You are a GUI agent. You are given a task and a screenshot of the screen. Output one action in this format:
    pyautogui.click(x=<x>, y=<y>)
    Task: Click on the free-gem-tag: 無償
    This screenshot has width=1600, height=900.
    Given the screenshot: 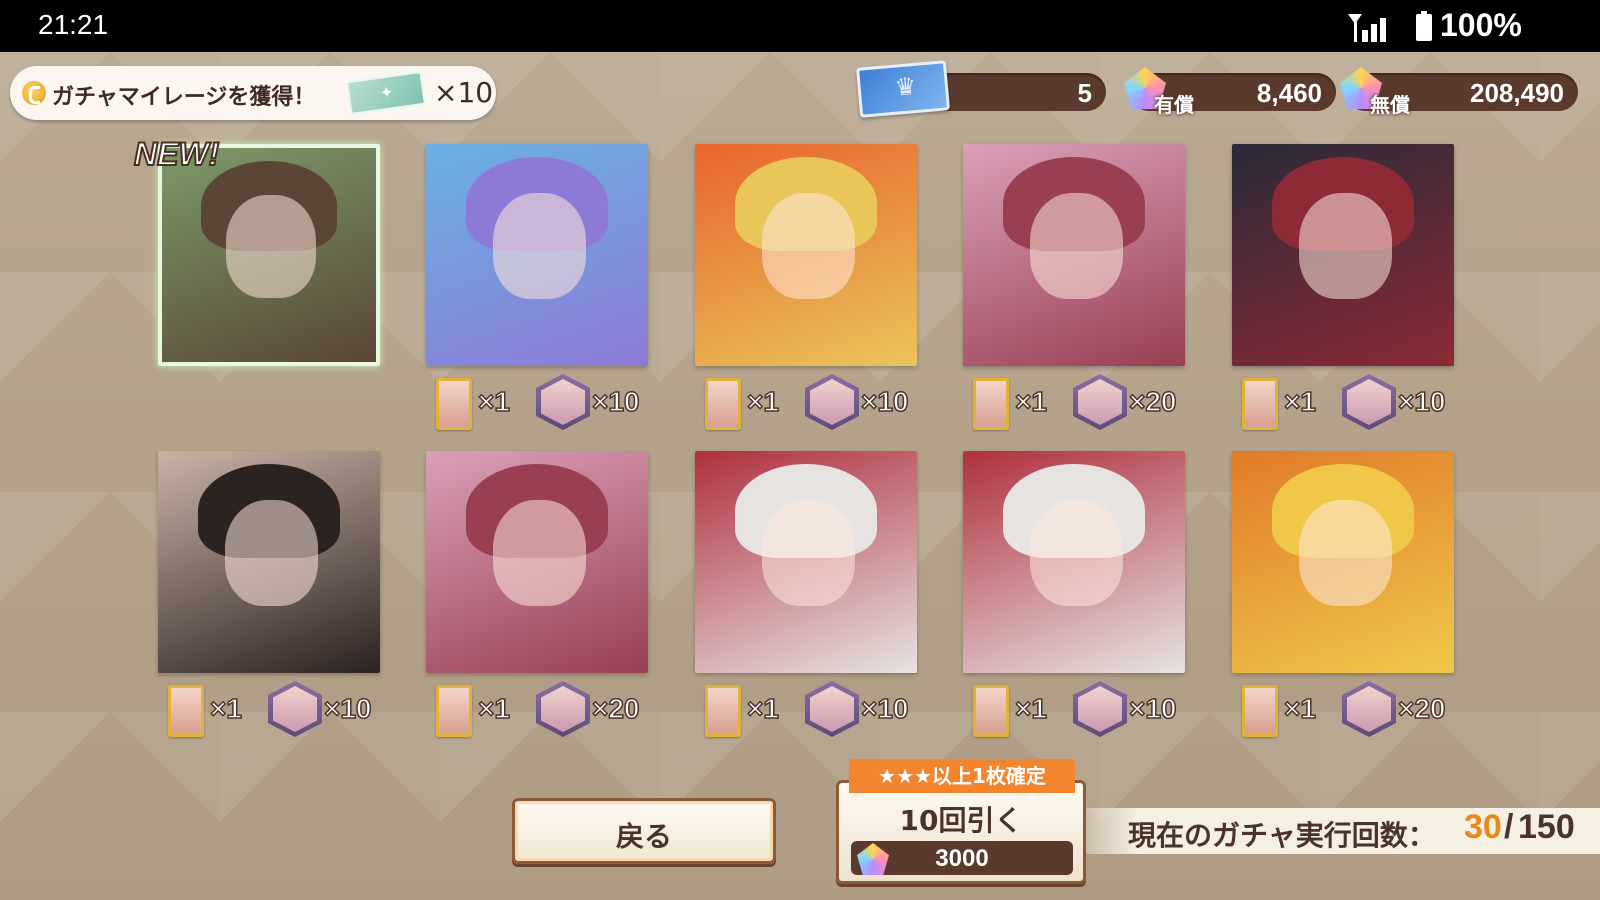 What is the action you would take?
    pyautogui.click(x=1390, y=105)
    